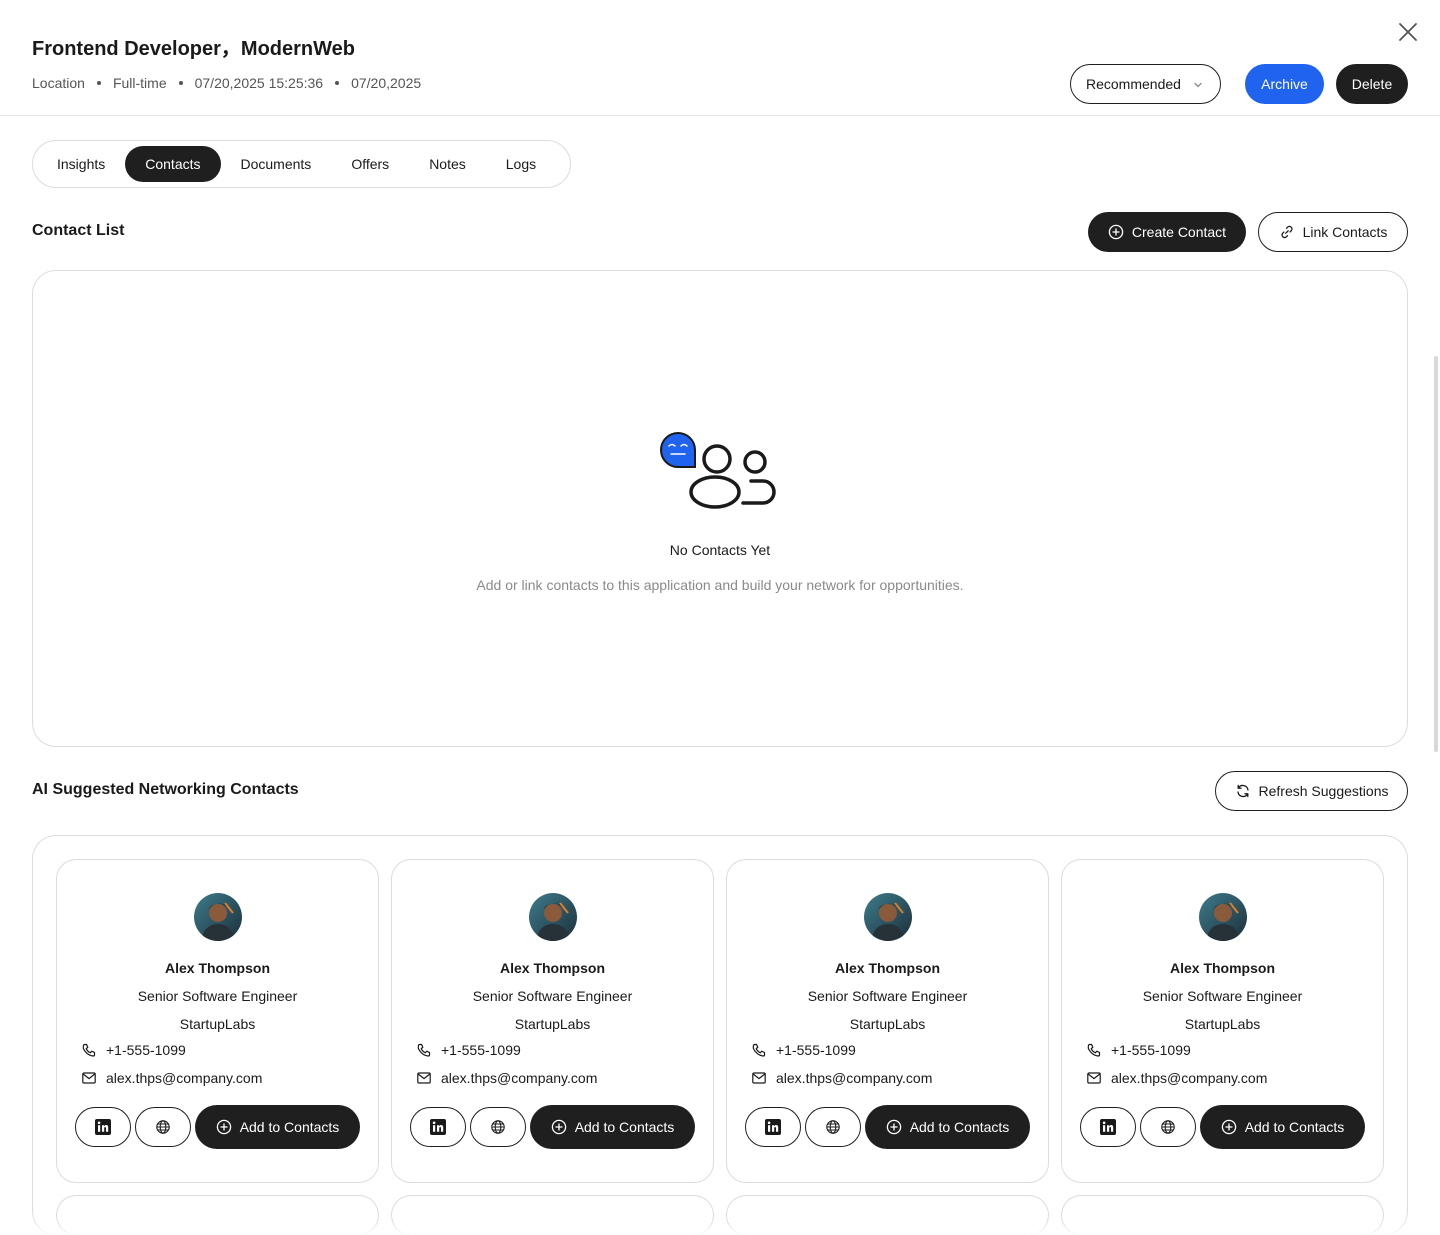 The image size is (1440, 1235). What do you see at coordinates (259, 83) in the screenshot?
I see `meta-datetime: 07/20,2025 15:25:36` at bounding box center [259, 83].